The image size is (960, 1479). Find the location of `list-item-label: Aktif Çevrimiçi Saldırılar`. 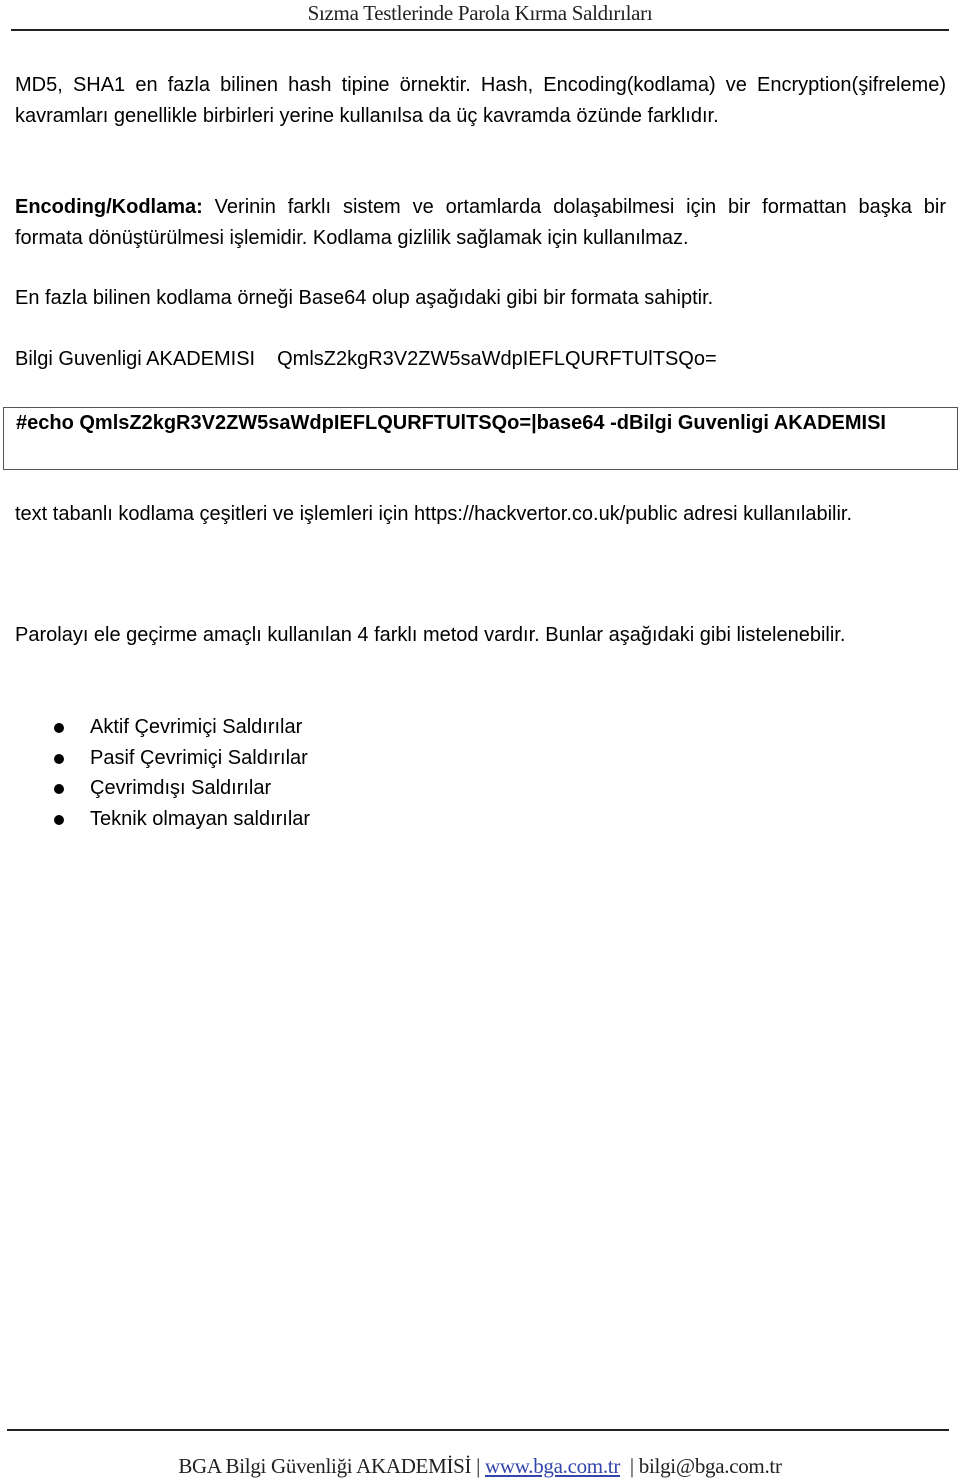

list-item-label: Aktif Çevrimiçi Saldırılar is located at coordinates (196, 727).